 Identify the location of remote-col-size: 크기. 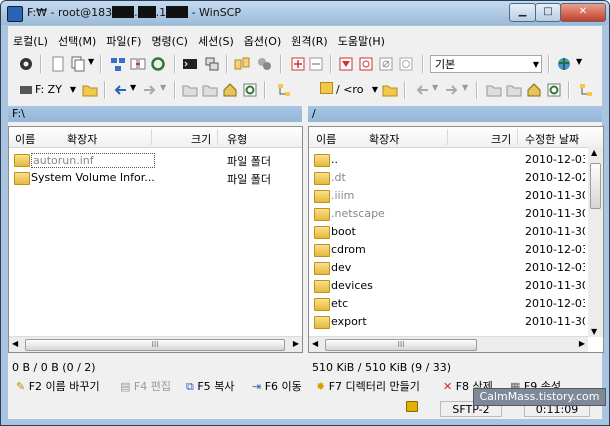
(501, 139).